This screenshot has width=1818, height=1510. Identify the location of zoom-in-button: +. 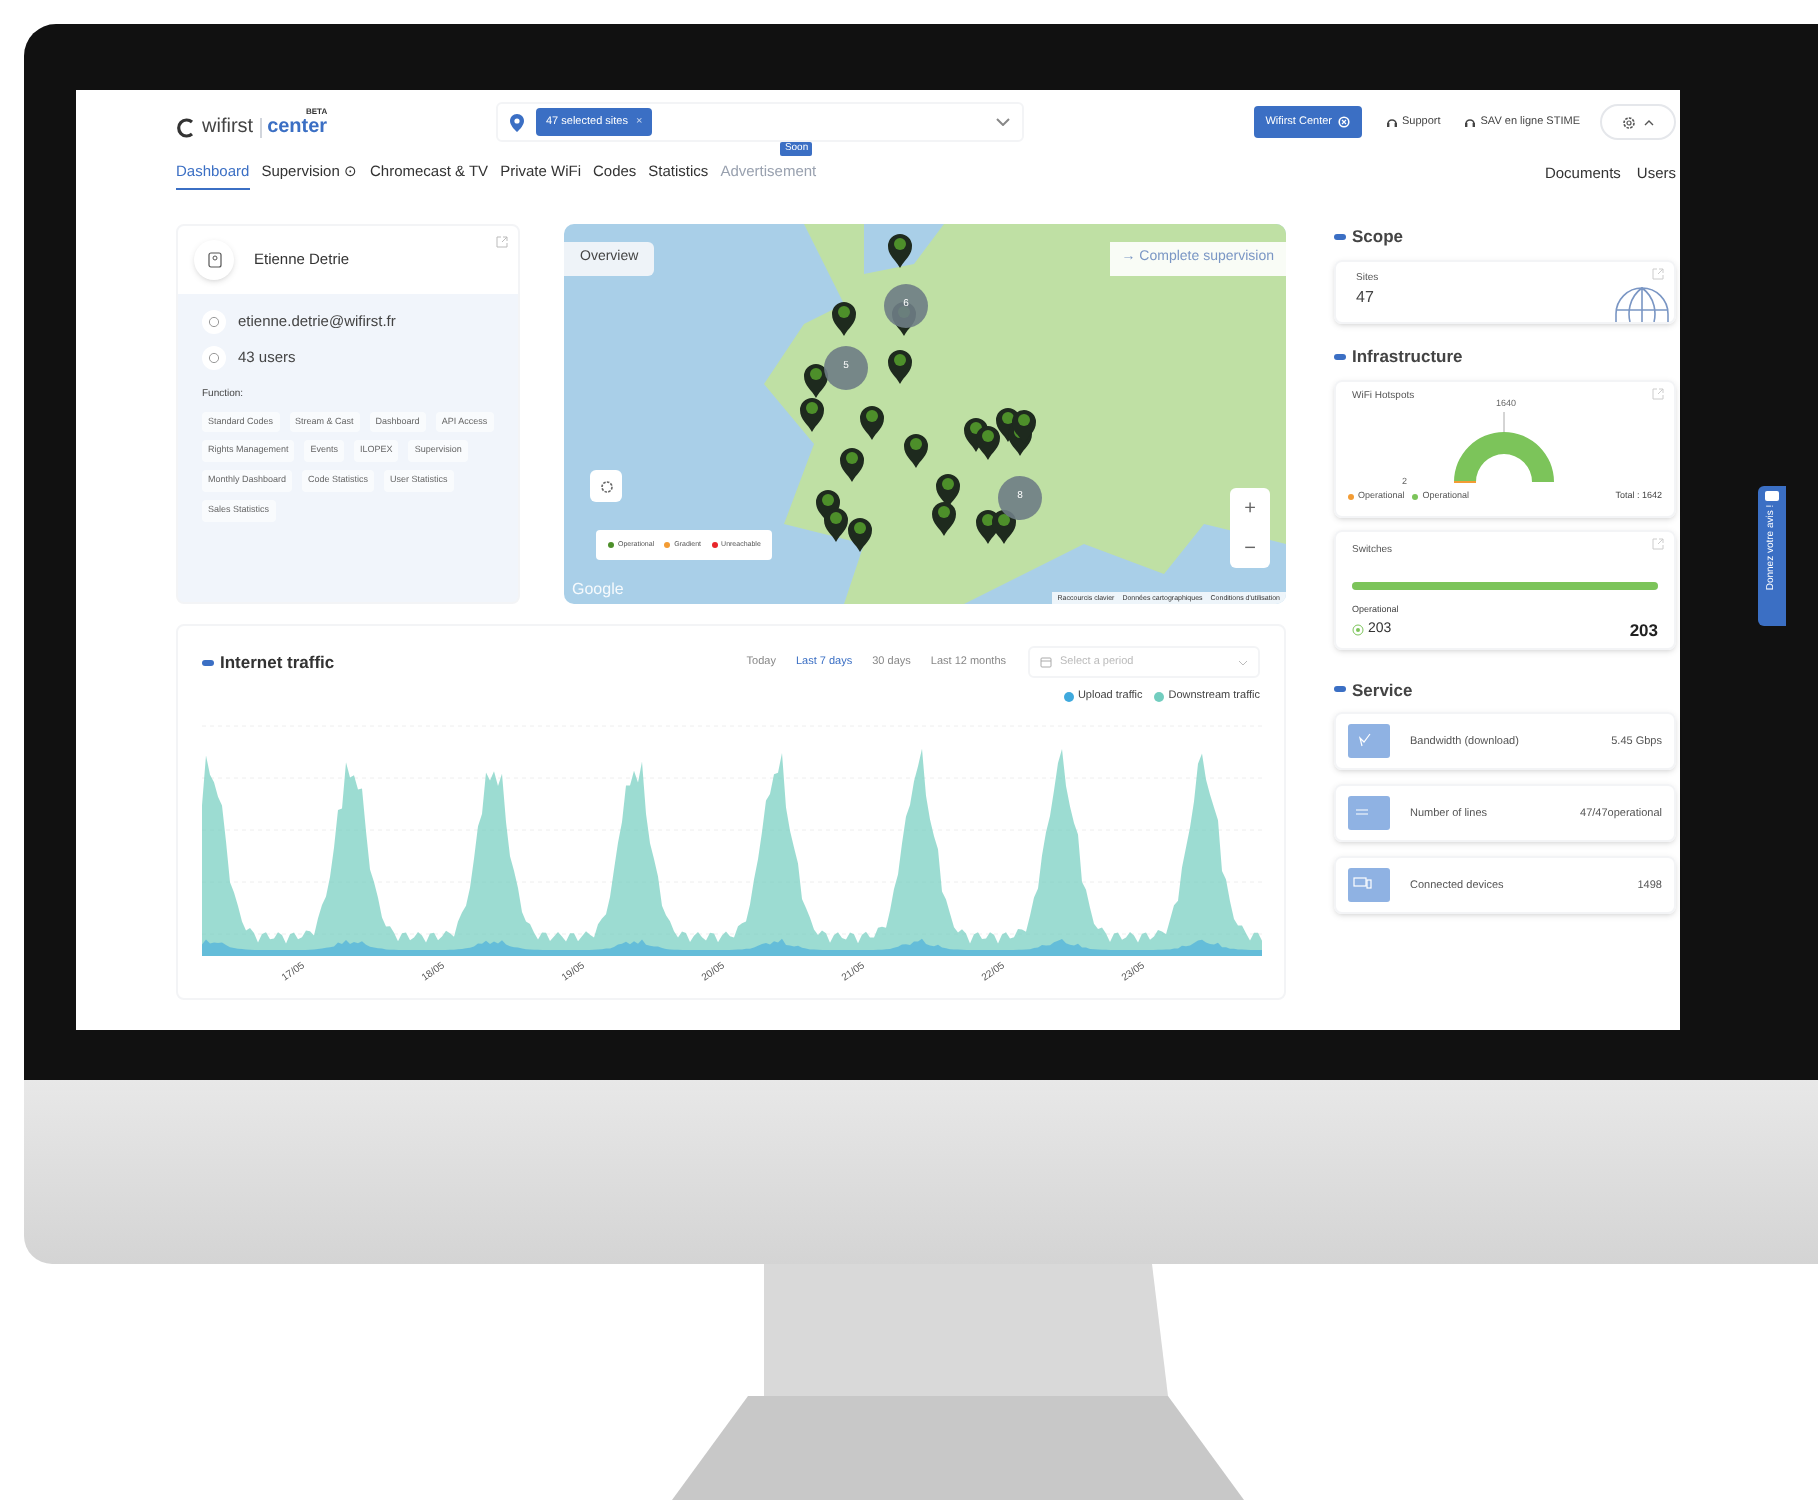
(1250, 508).